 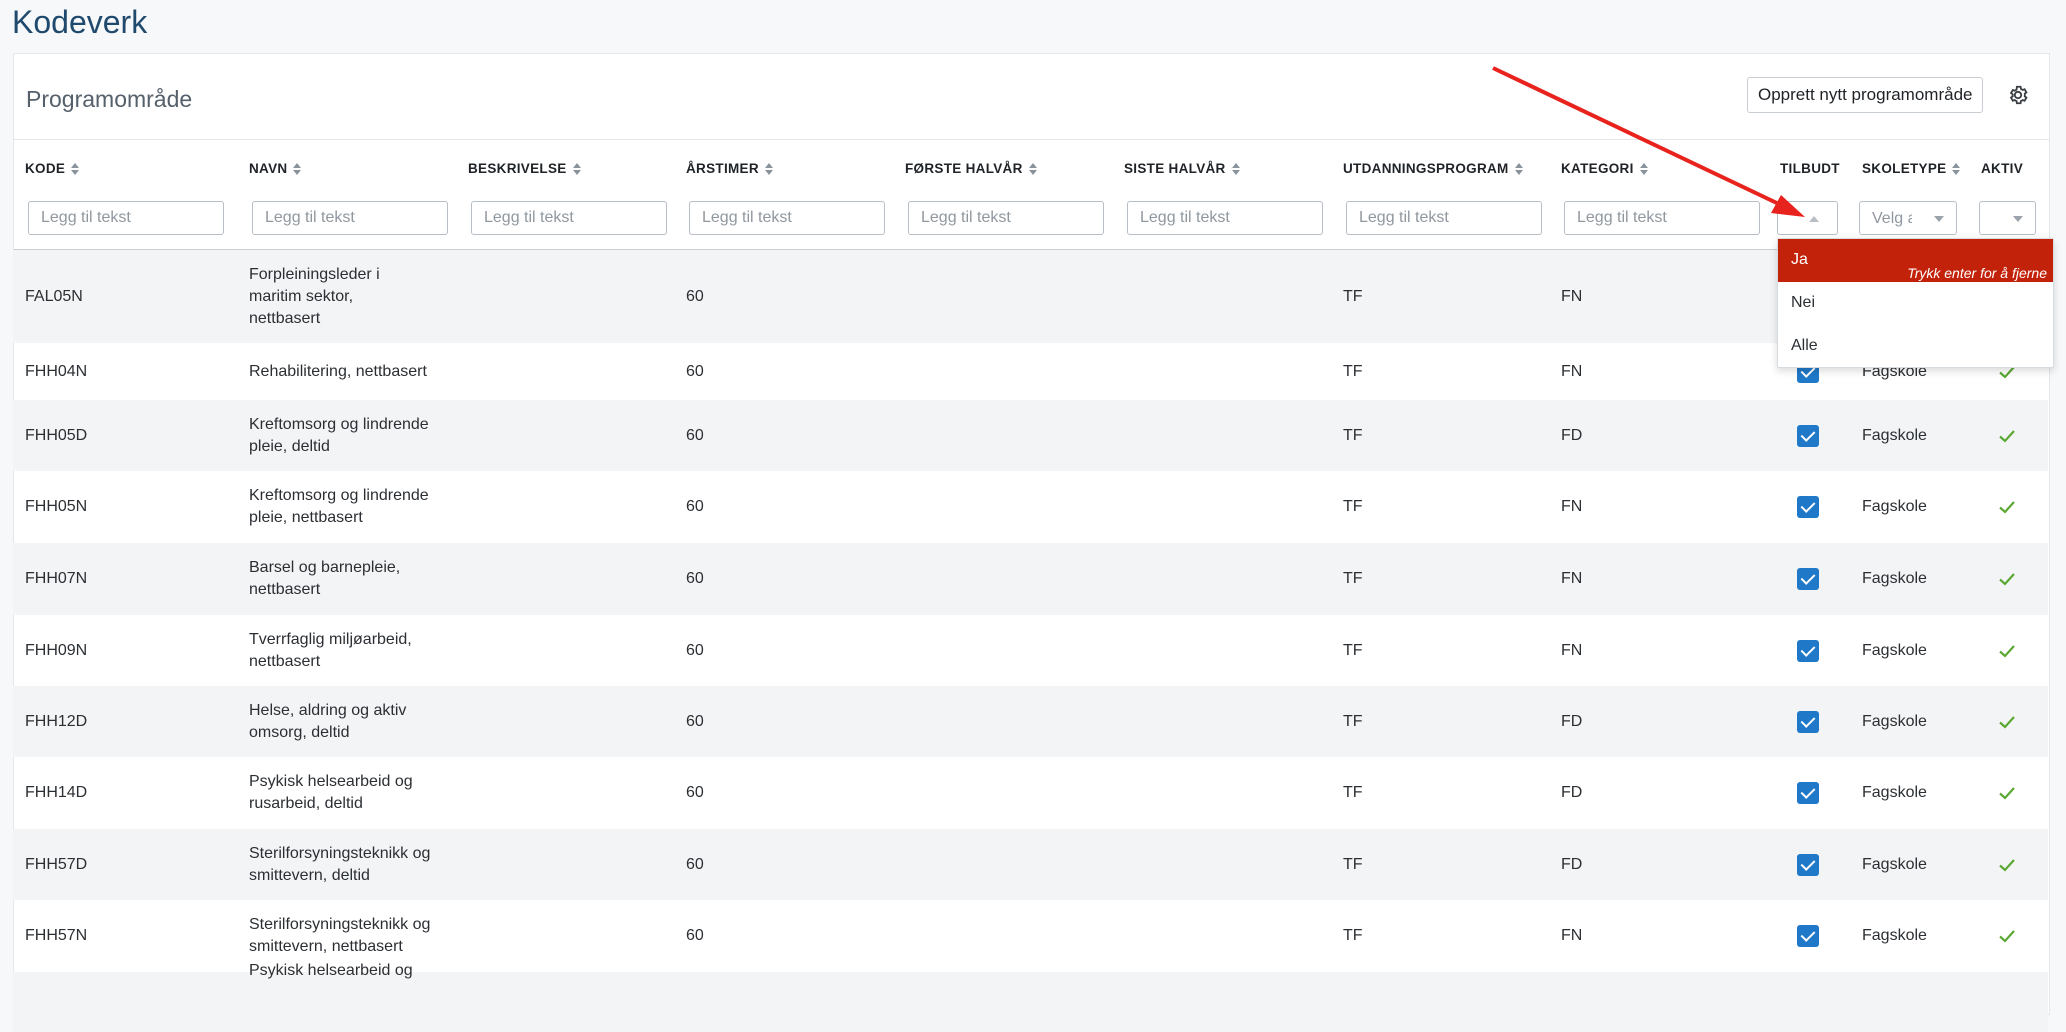 What do you see at coordinates (56, 792) in the screenshot?
I see `cell-kode: FHH14D` at bounding box center [56, 792].